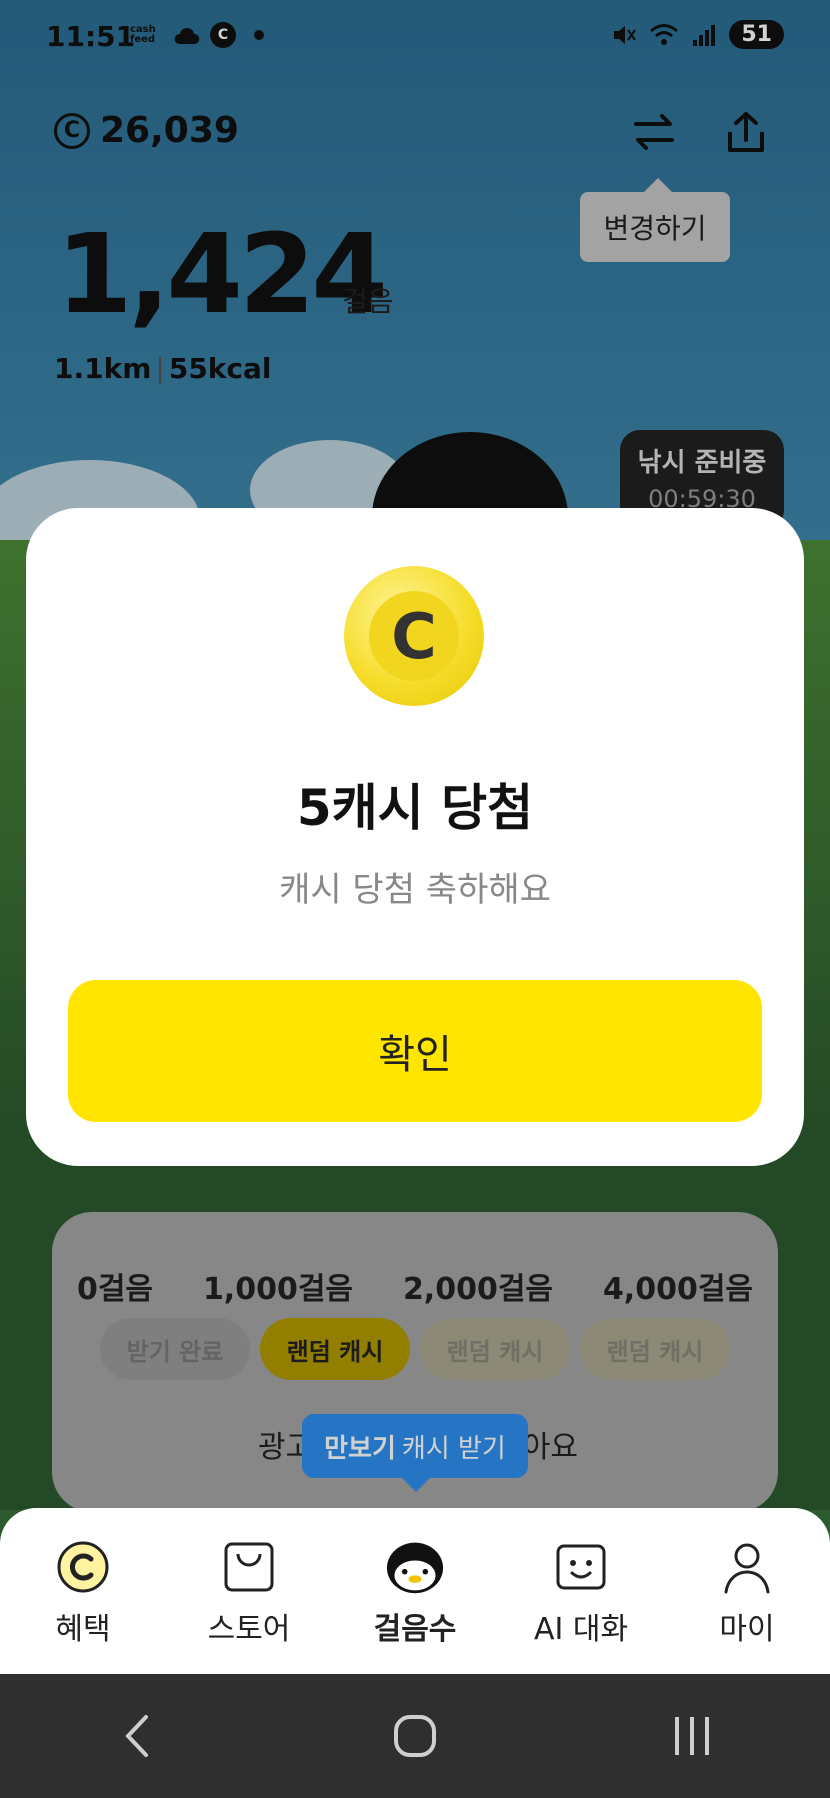 The width and height of the screenshot is (830, 1798). I want to click on nav-item-benefits: 혜택, so click(83, 1593).